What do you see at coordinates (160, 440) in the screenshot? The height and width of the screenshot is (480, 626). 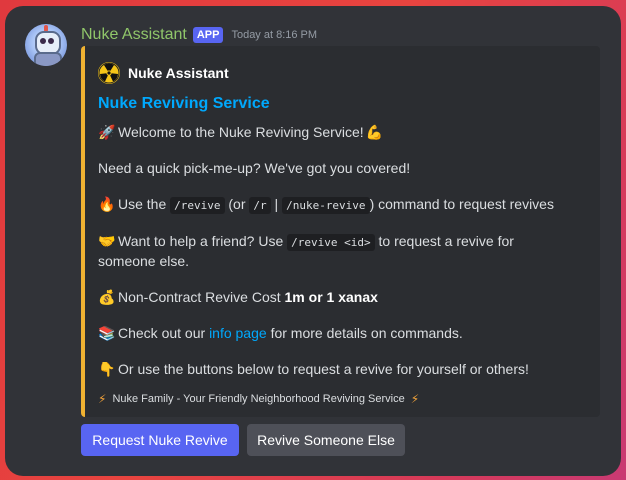 I see `request-nuke-revive-button: Request Nuke Revive` at bounding box center [160, 440].